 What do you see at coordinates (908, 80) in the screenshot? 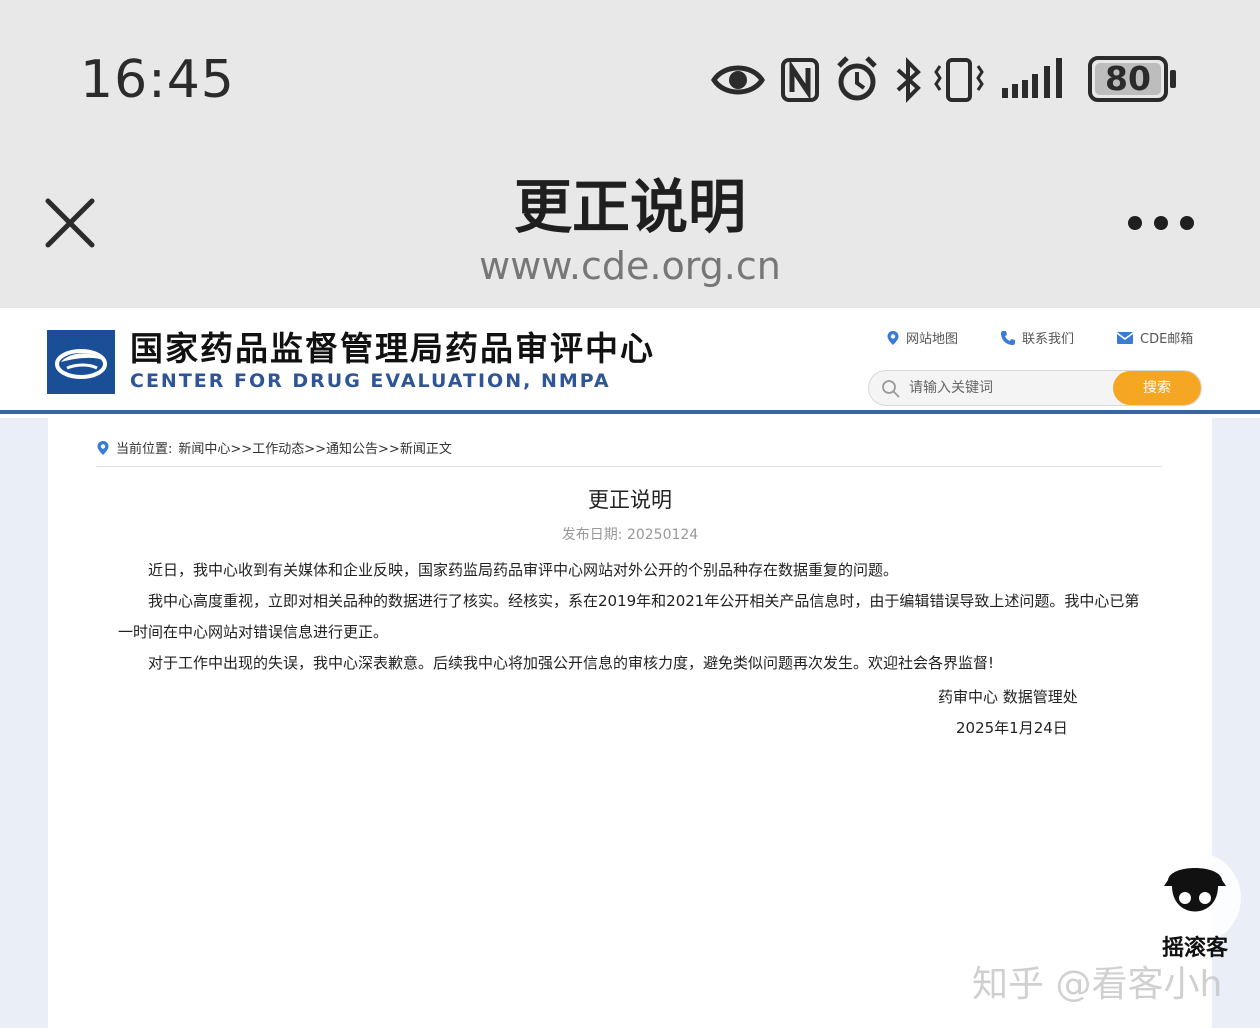
I see `bluetooth-icon` at bounding box center [908, 80].